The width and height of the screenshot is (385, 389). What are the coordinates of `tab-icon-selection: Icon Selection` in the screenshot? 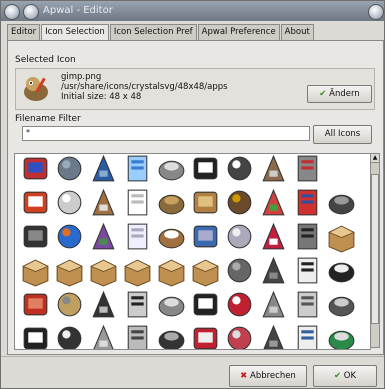 It's located at (75, 32).